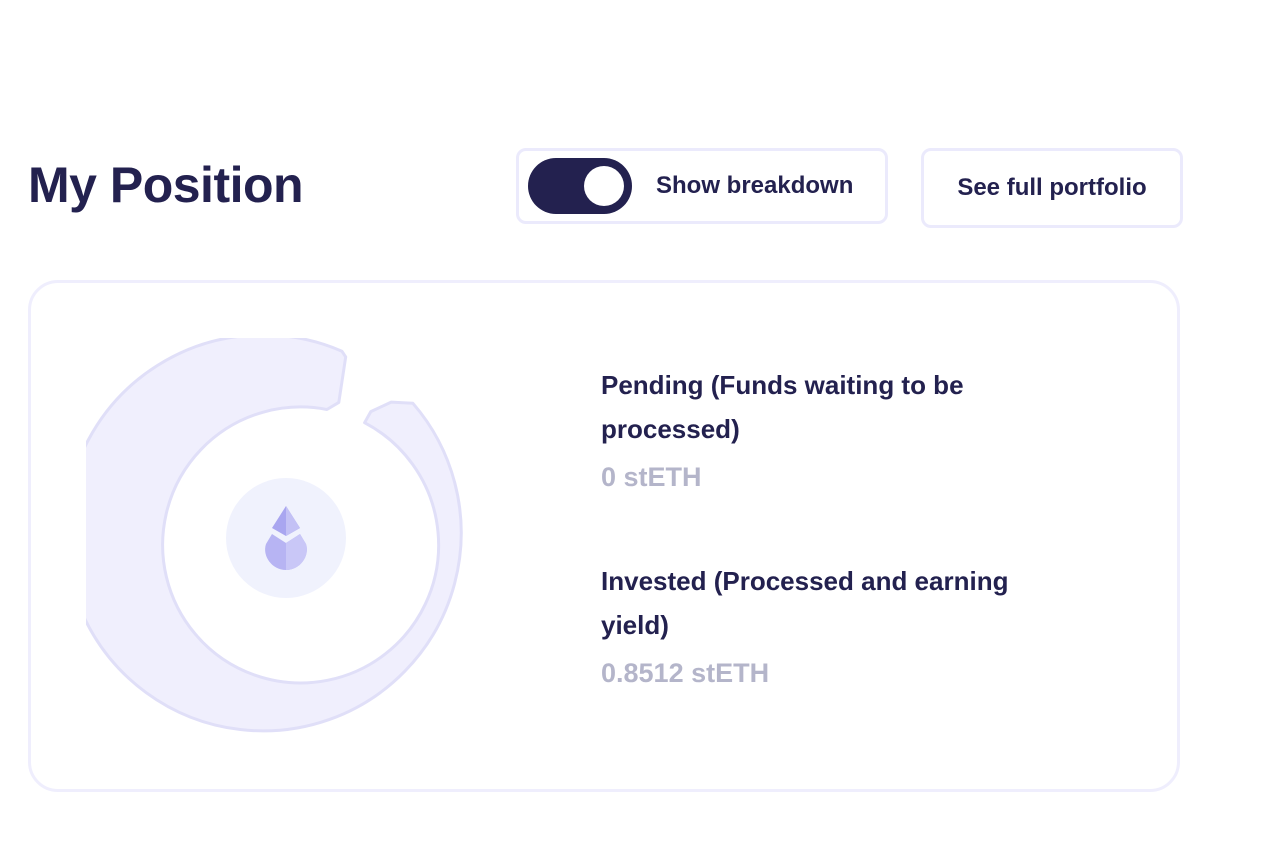  I want to click on show-breakdown-toggle: Show breakdown, so click(702, 186).